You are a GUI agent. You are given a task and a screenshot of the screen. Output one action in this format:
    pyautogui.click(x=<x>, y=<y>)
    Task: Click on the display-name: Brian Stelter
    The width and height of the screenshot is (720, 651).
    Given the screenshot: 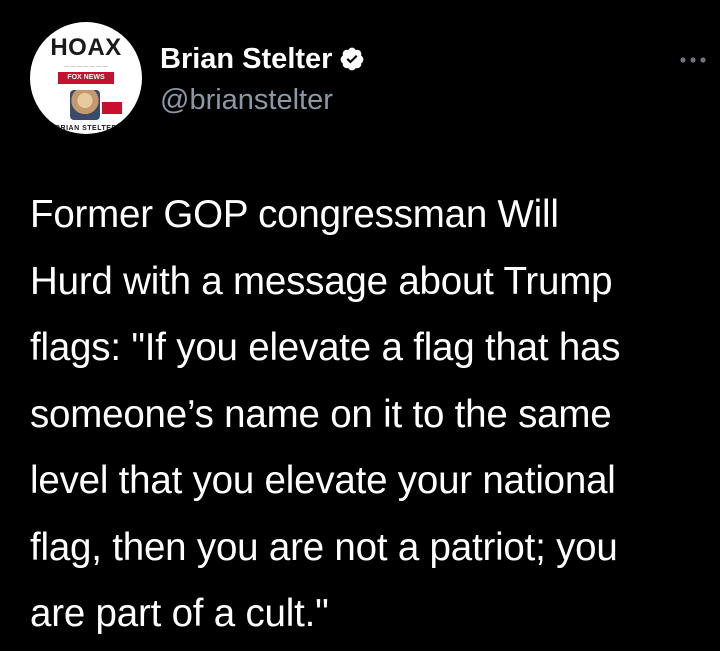 What is the action you would take?
    pyautogui.click(x=246, y=59)
    